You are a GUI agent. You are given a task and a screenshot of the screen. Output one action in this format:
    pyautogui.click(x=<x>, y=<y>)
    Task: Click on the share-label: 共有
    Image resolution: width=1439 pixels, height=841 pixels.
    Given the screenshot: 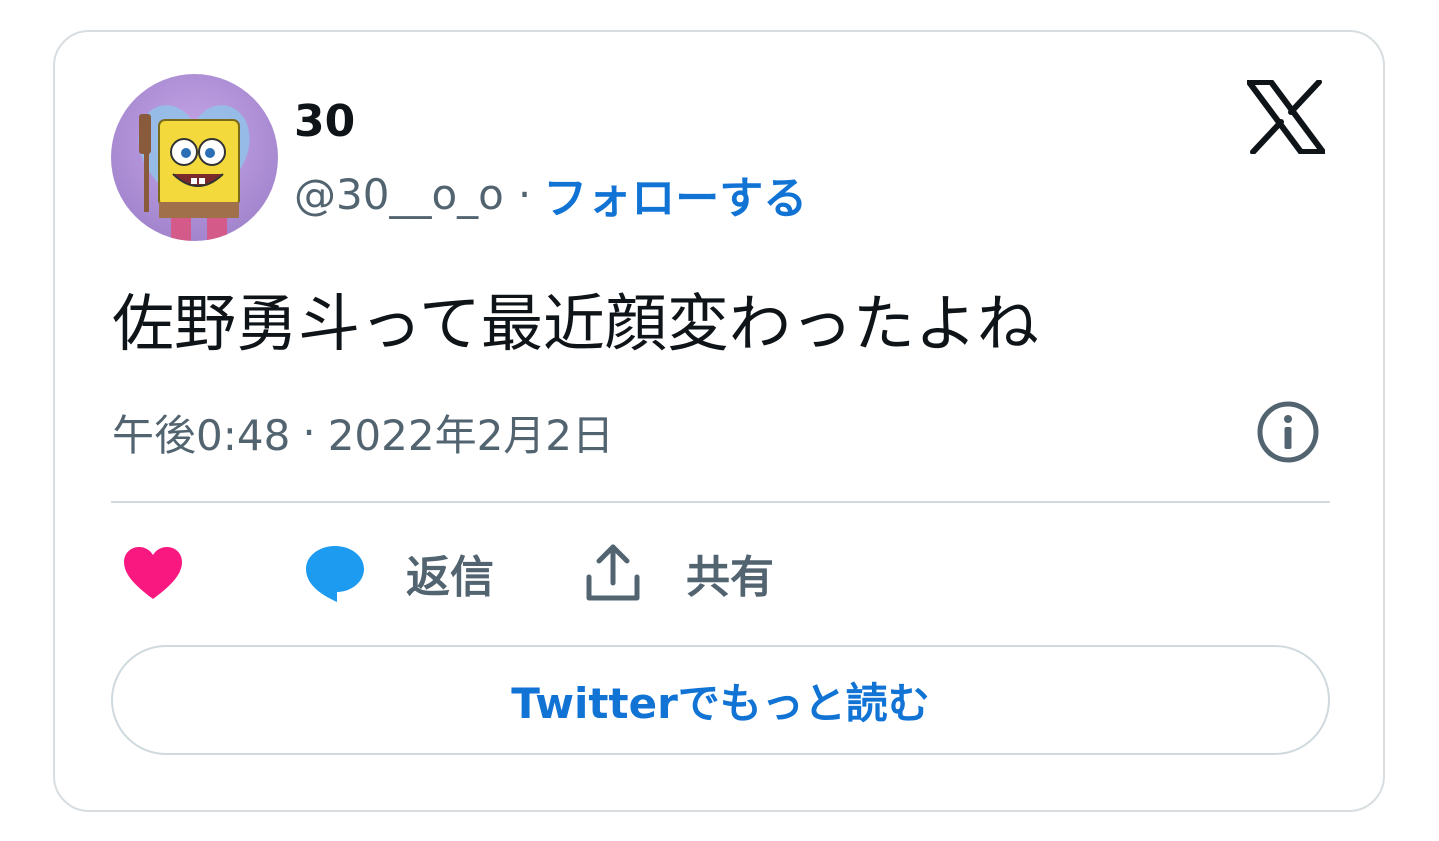 What is the action you would take?
    pyautogui.click(x=730, y=577)
    